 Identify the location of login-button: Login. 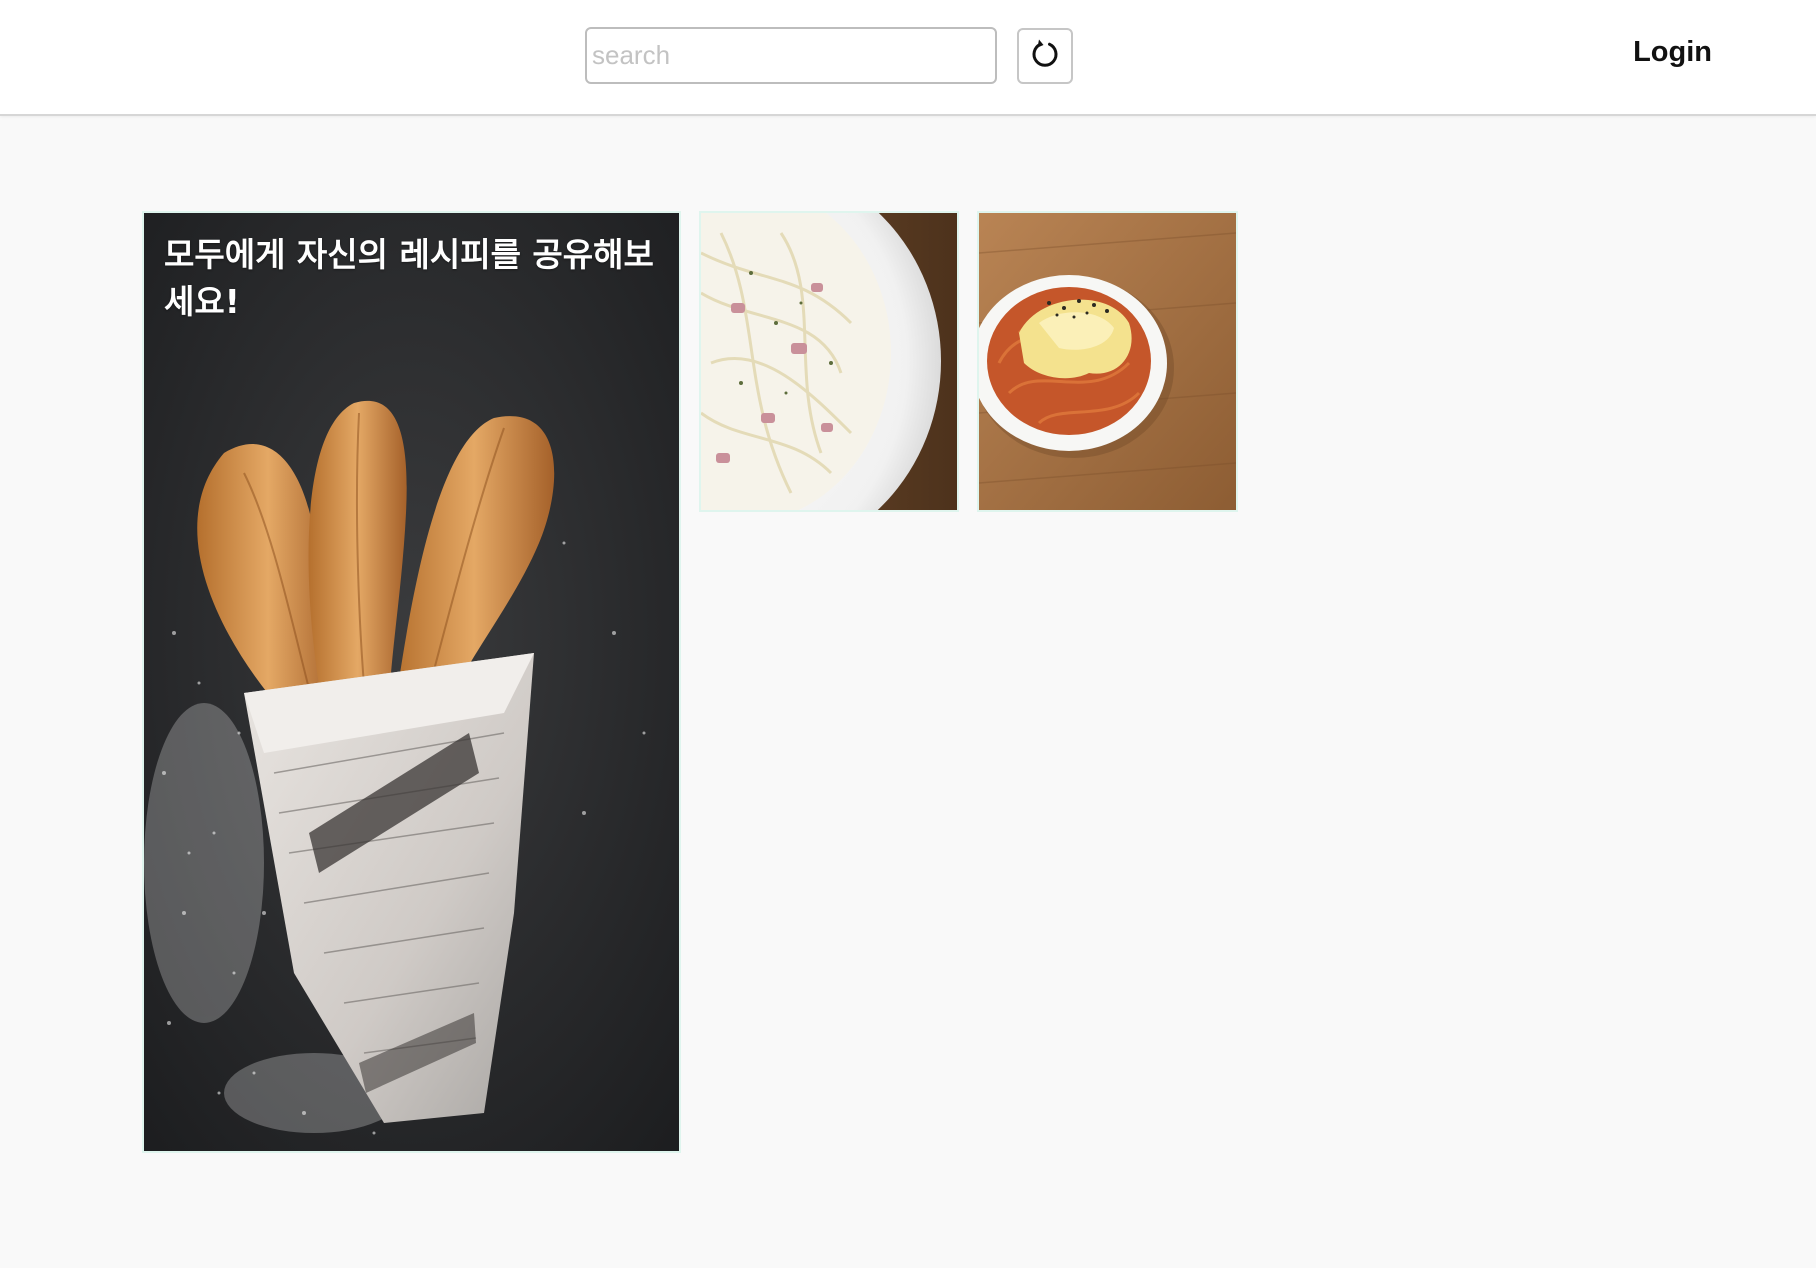
(1652, 56).